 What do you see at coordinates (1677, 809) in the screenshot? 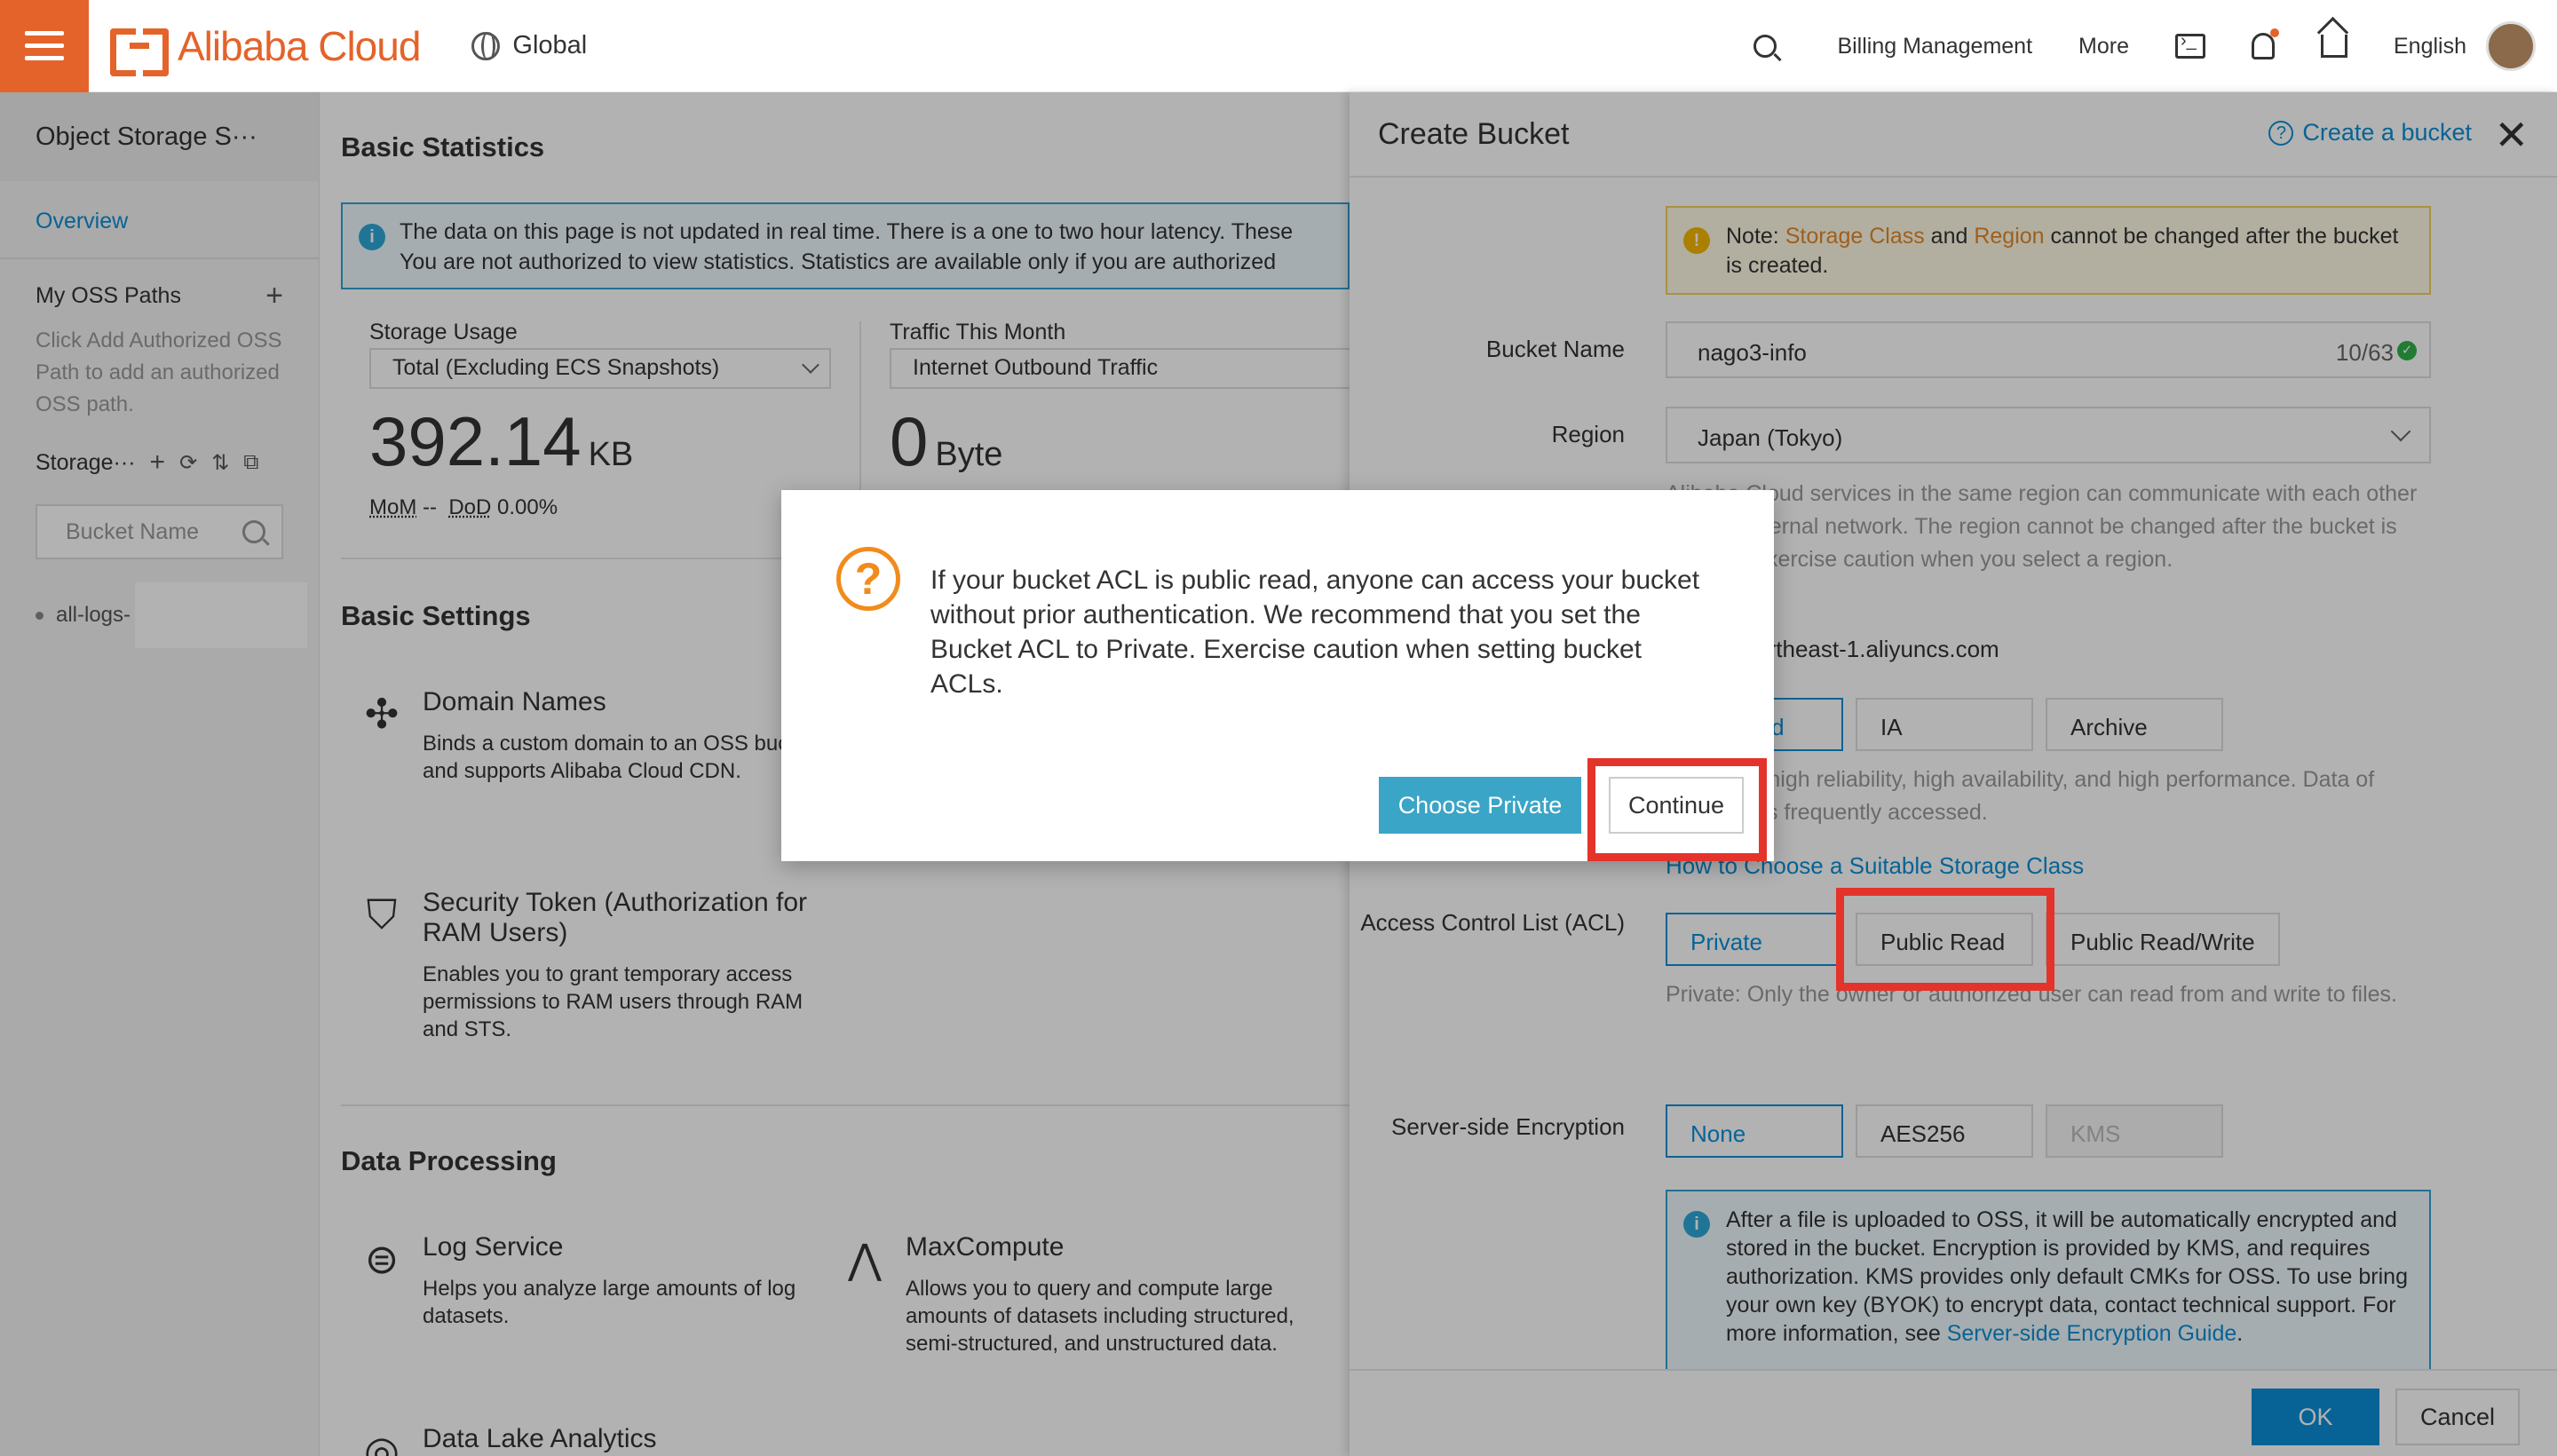
I see `highlight-continue` at bounding box center [1677, 809].